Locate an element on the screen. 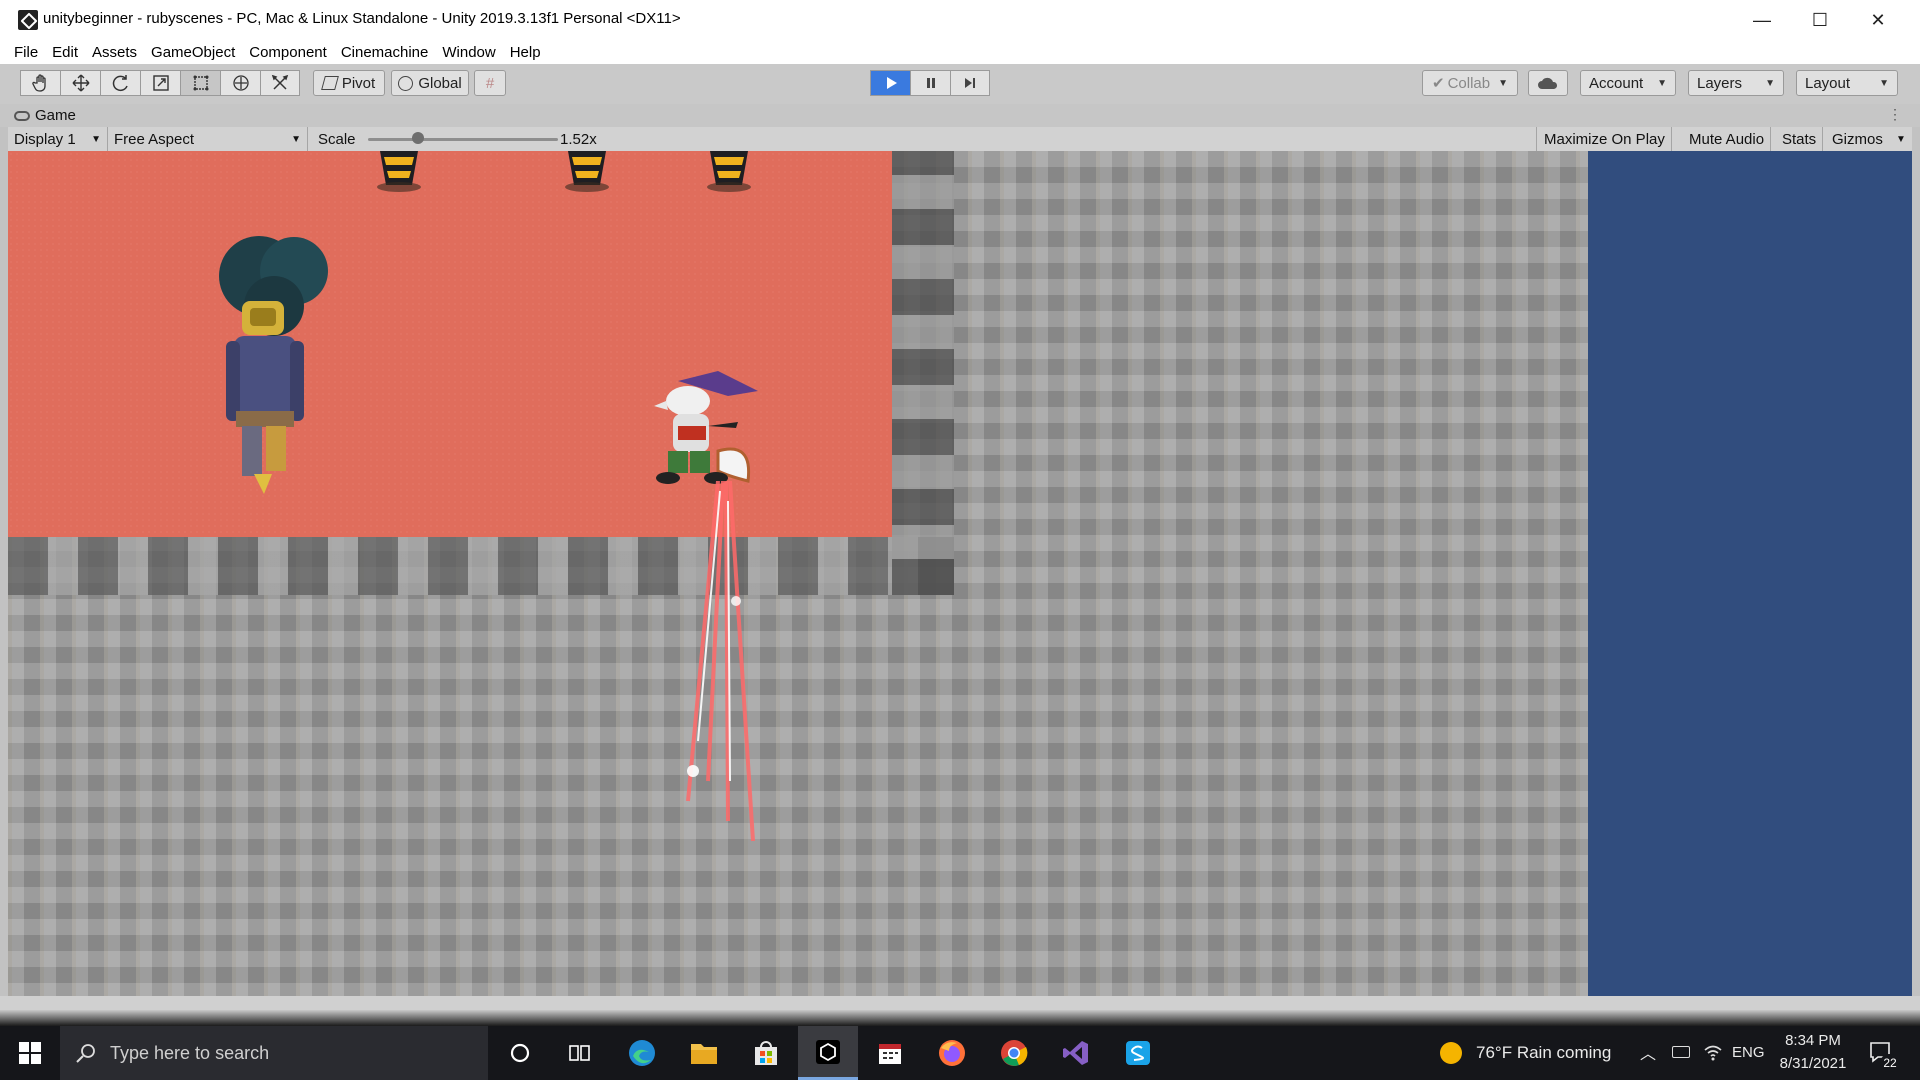 The height and width of the screenshot is (1080, 1920). layout-dropdown: Layout ▼ is located at coordinates (1847, 83).